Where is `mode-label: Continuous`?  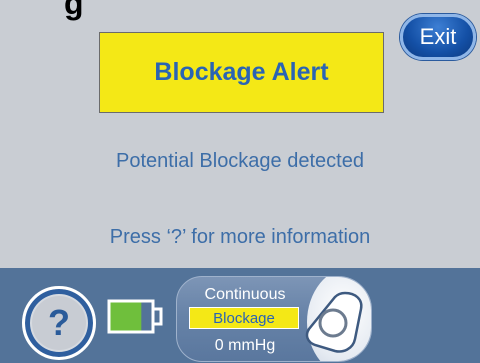
mode-label: Continuous is located at coordinates (245, 294).